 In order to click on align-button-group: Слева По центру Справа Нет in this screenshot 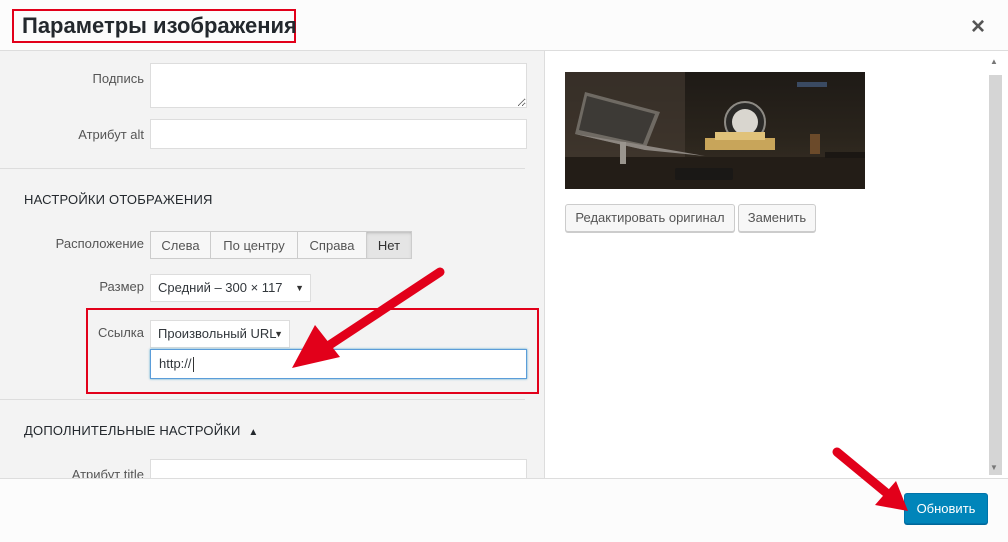, I will do `click(281, 245)`.